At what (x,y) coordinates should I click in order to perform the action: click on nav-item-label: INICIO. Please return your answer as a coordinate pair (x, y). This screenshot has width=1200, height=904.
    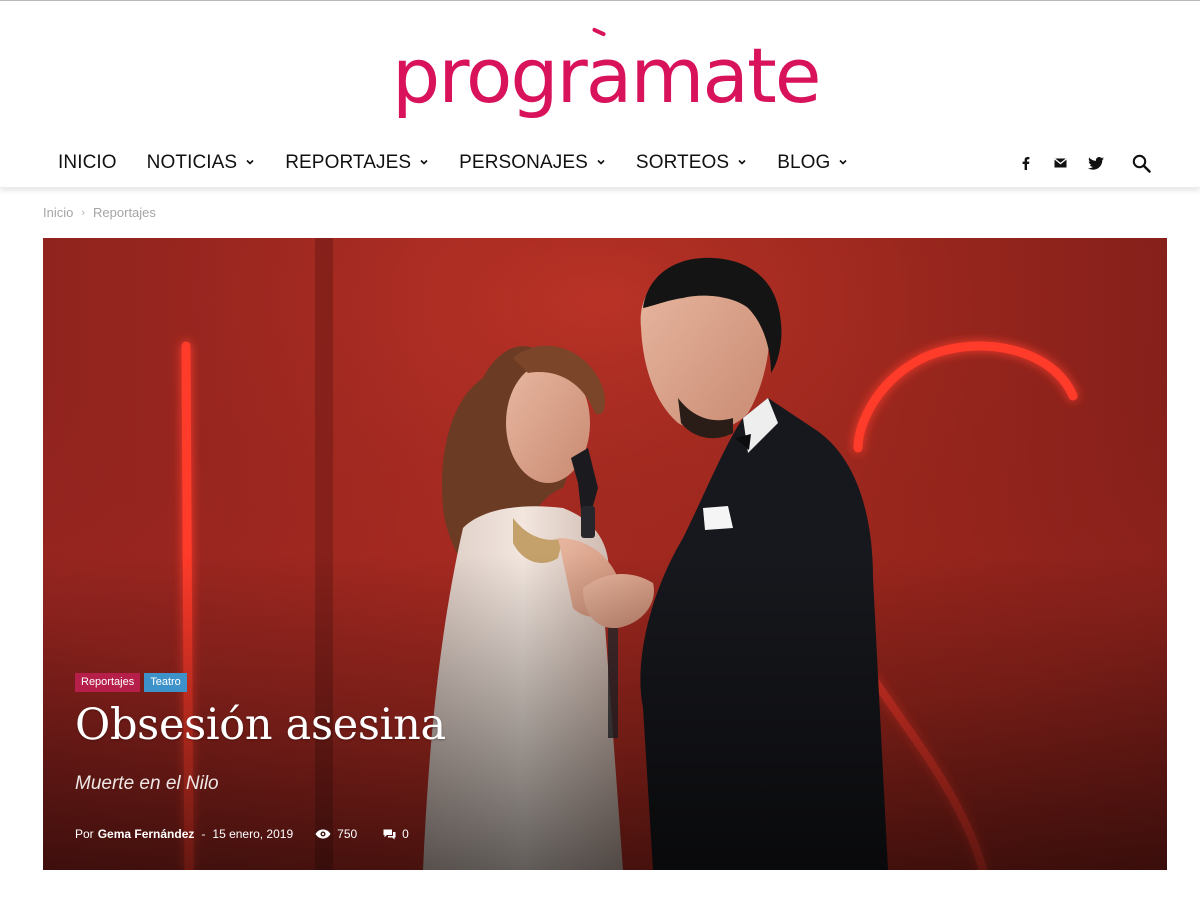
    Looking at the image, I should click on (87, 162).